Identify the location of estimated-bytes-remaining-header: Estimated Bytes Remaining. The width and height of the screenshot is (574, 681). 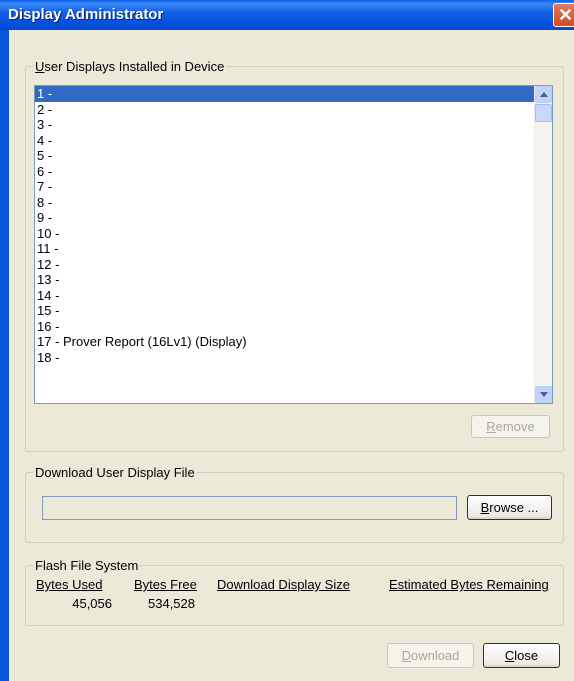
(469, 584).